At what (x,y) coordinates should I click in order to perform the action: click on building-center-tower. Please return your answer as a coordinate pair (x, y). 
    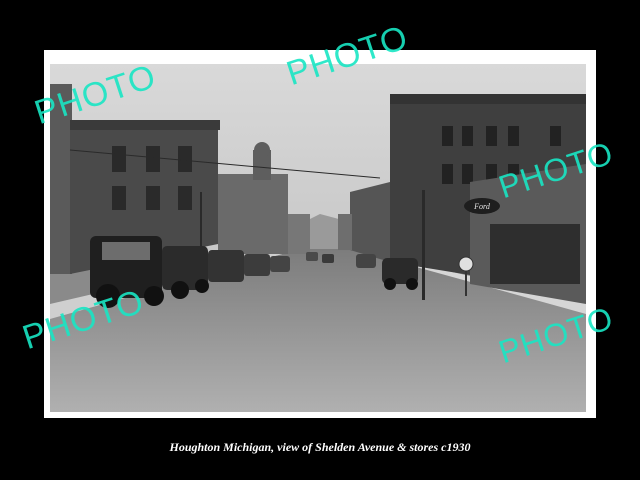
    Looking at the image, I should click on (253, 214).